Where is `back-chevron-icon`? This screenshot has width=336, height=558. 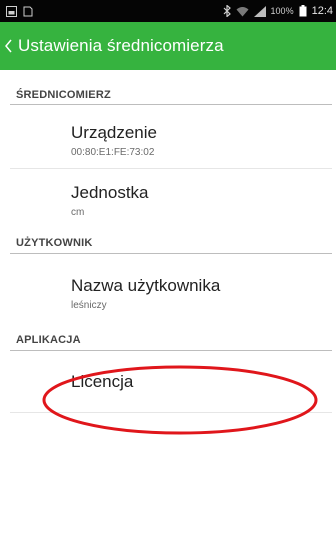 back-chevron-icon is located at coordinates (10, 46).